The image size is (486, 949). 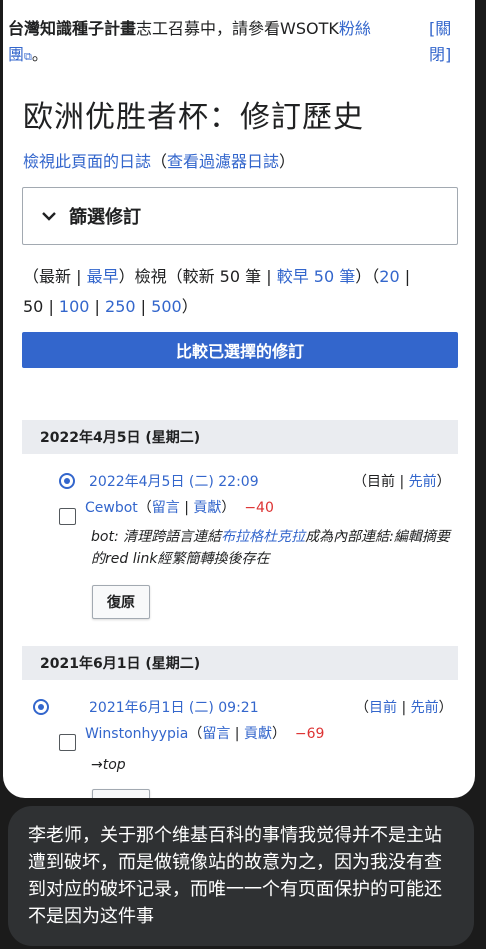 I want to click on current-link: 目前, so click(x=383, y=708).